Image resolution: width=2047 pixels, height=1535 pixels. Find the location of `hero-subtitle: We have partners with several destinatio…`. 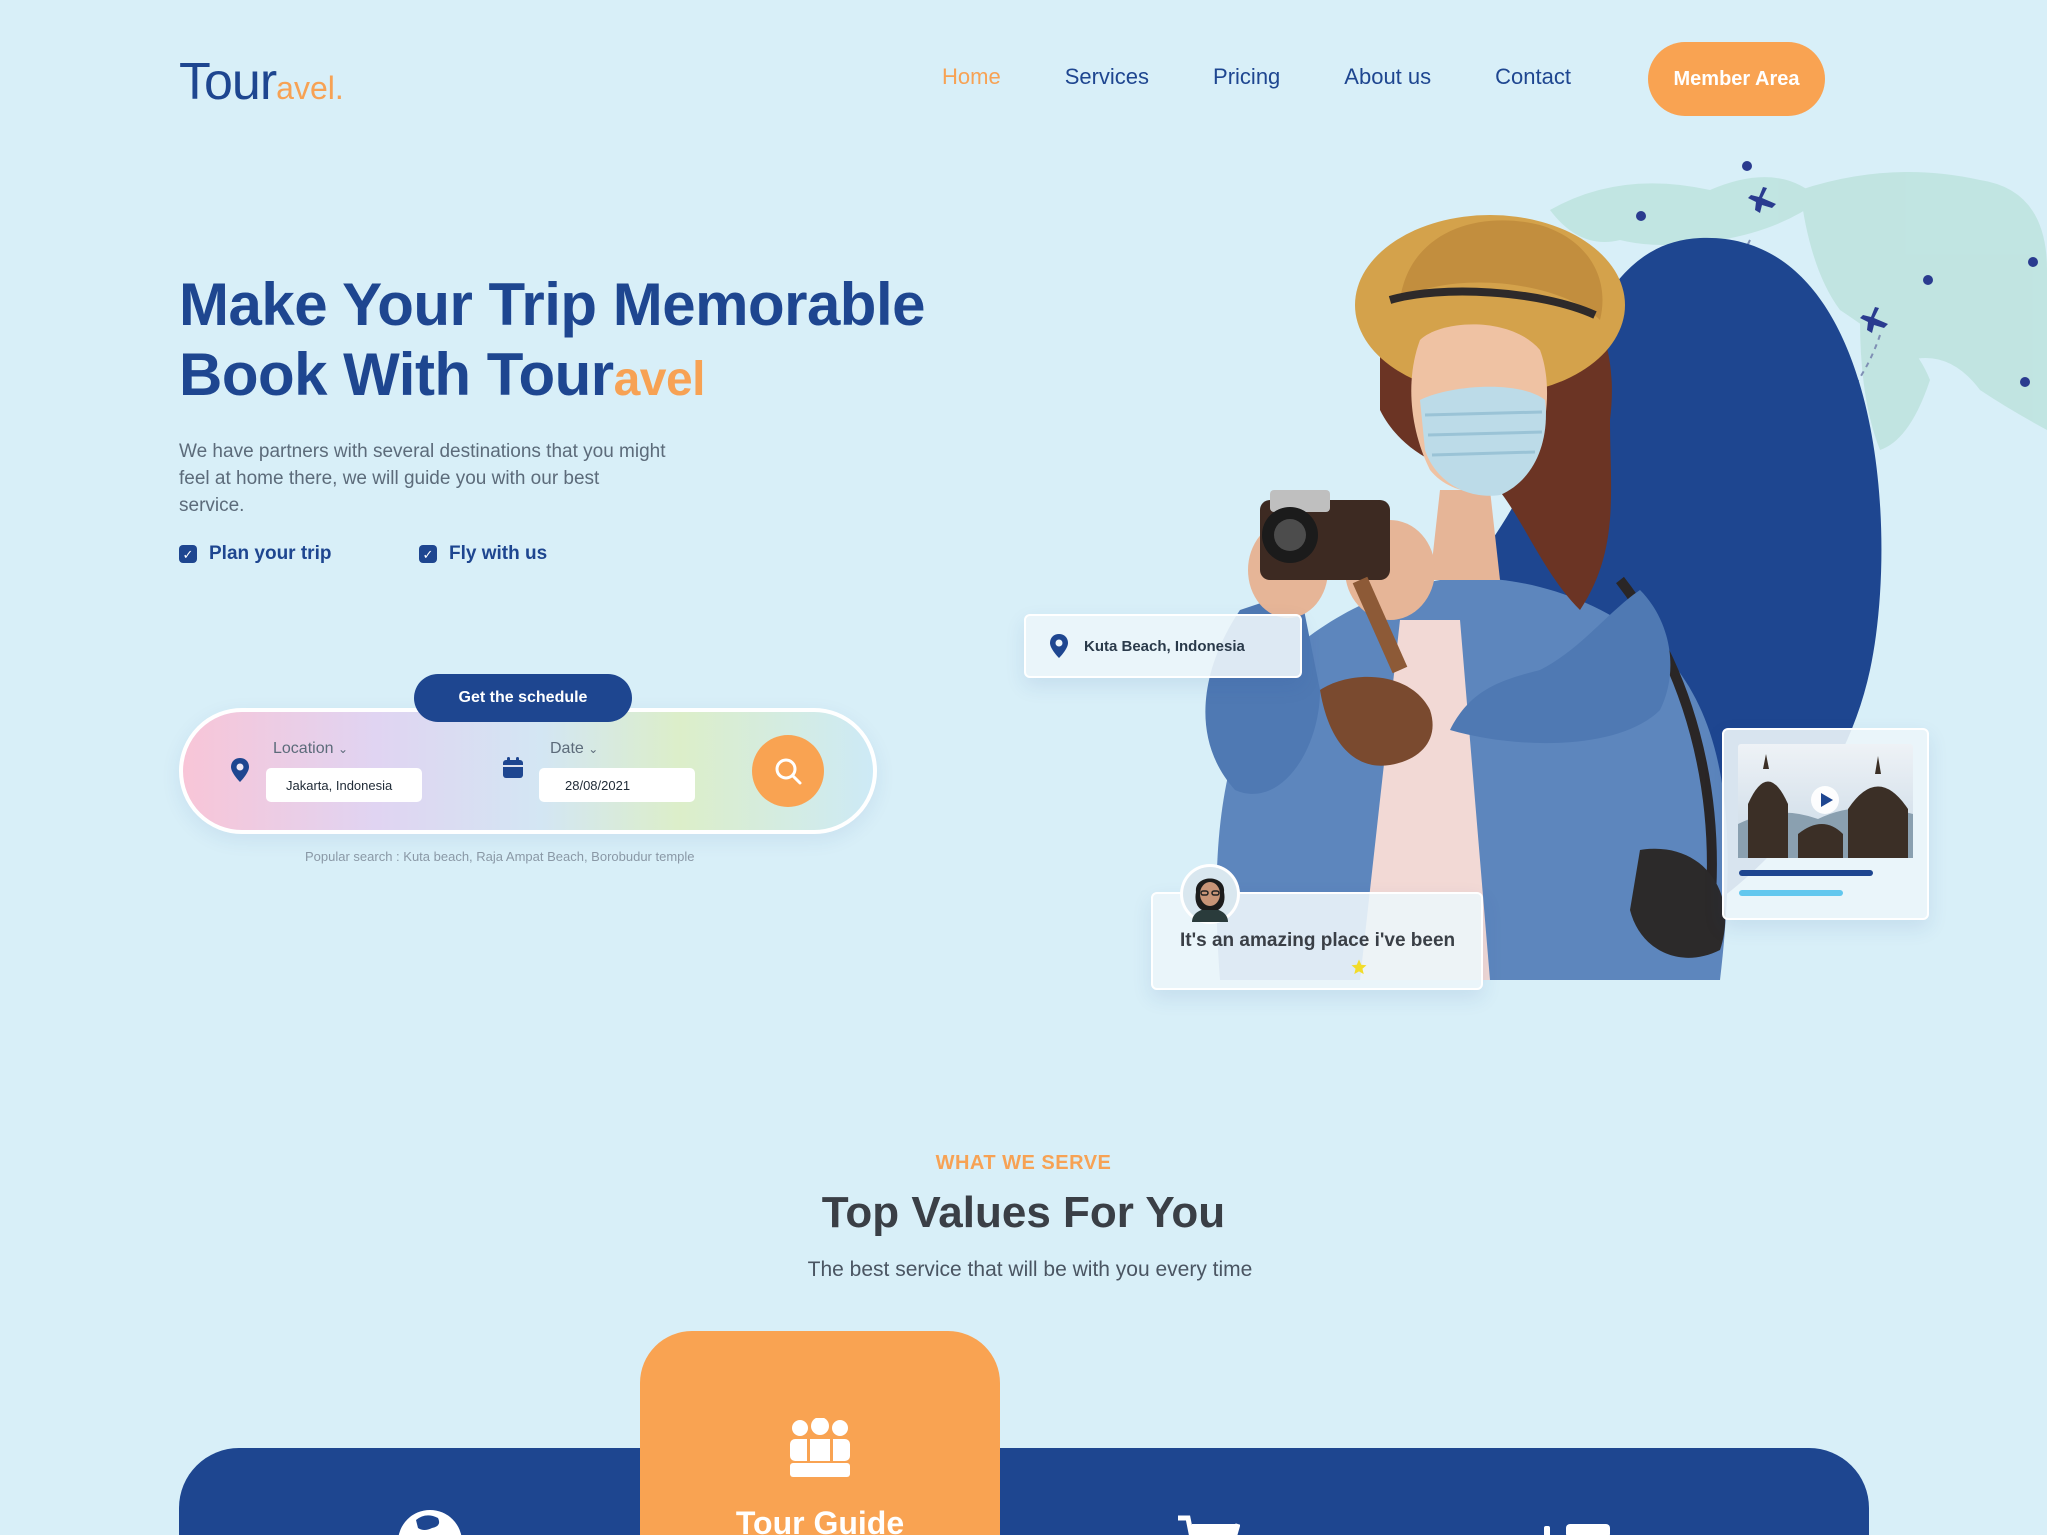

hero-subtitle: We have partners with several destinatio… is located at coordinates (422, 478).